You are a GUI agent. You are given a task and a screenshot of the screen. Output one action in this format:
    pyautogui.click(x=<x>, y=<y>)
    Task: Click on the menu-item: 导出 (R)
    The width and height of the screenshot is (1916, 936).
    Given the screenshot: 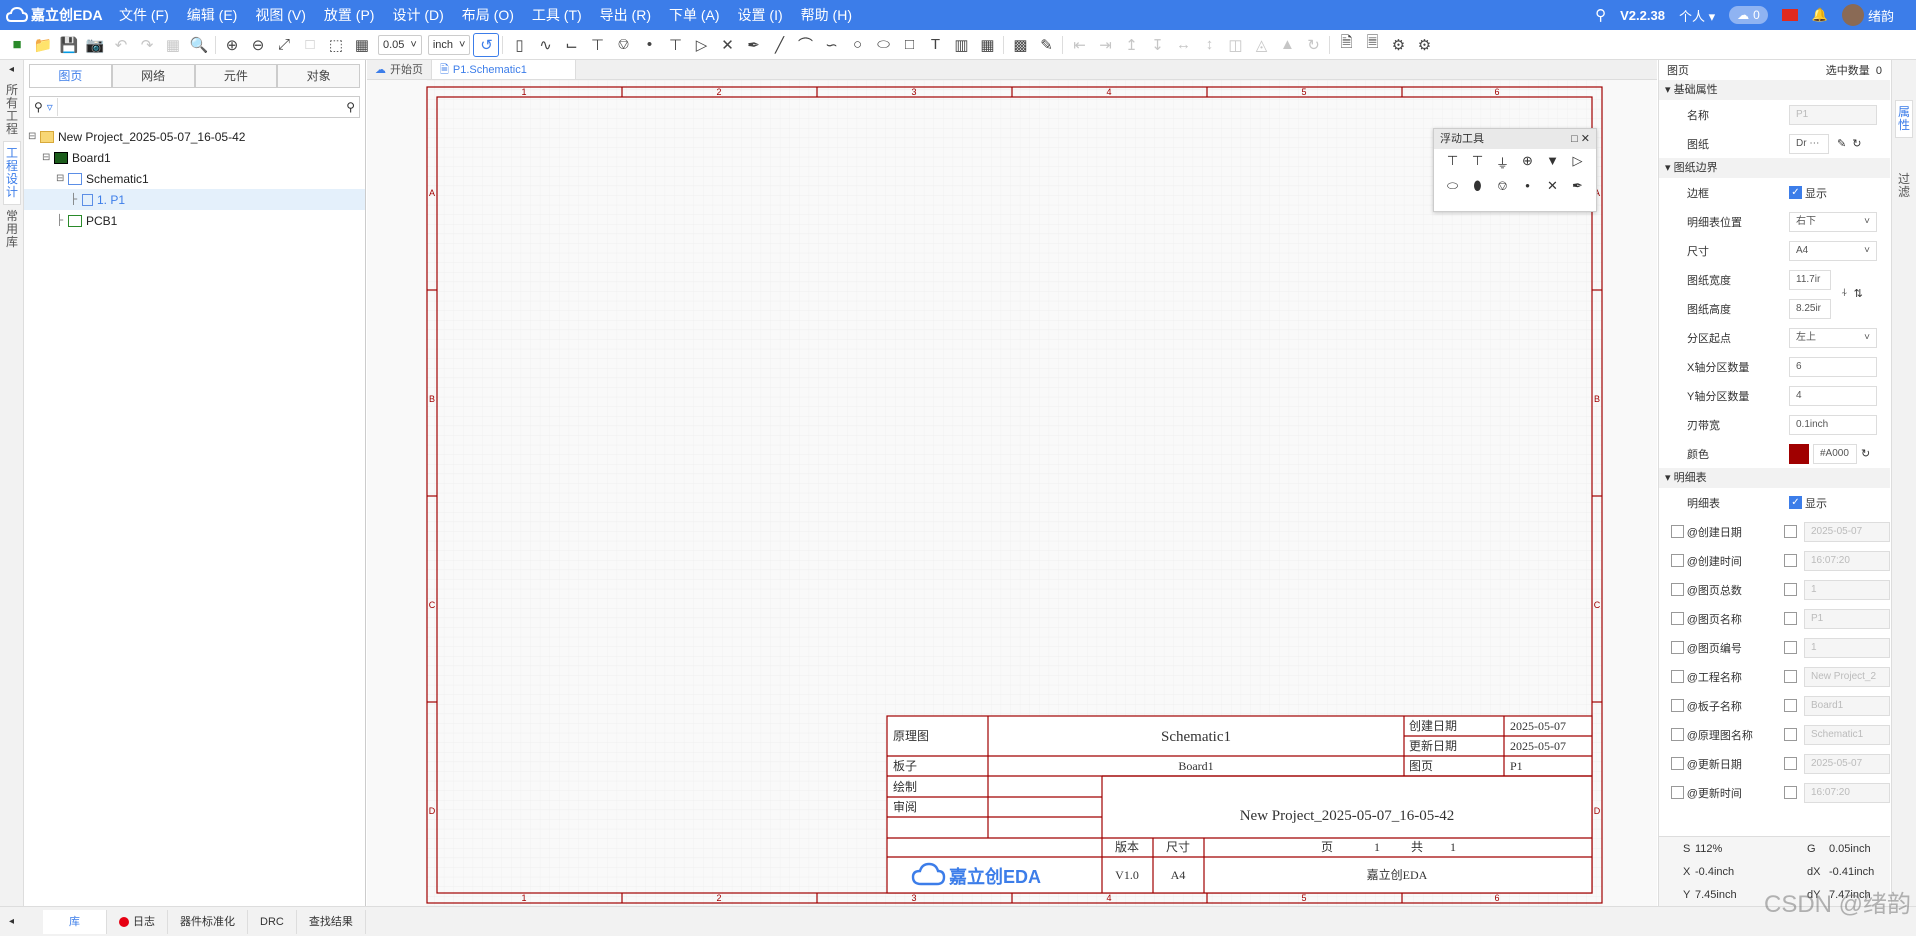 What is the action you would take?
    pyautogui.click(x=625, y=15)
    